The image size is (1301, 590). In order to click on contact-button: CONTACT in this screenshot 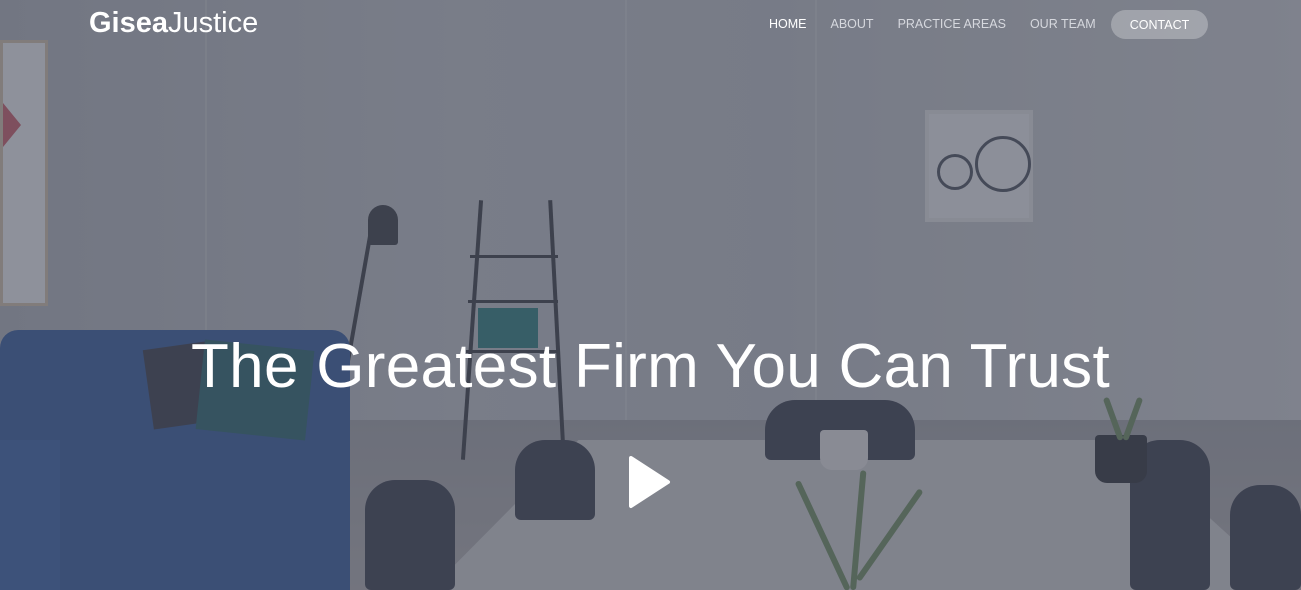, I will do `click(1159, 24)`.